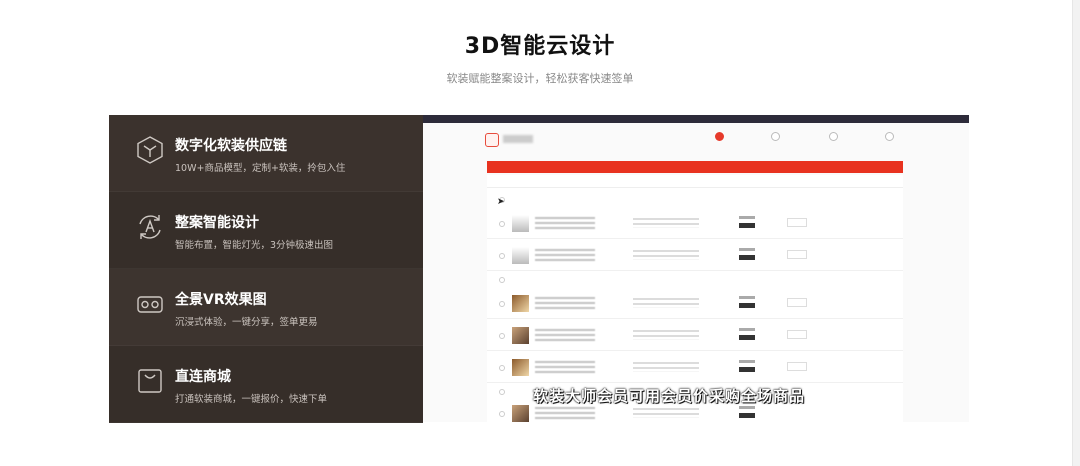  What do you see at coordinates (150, 150) in the screenshot?
I see `cube-icon` at bounding box center [150, 150].